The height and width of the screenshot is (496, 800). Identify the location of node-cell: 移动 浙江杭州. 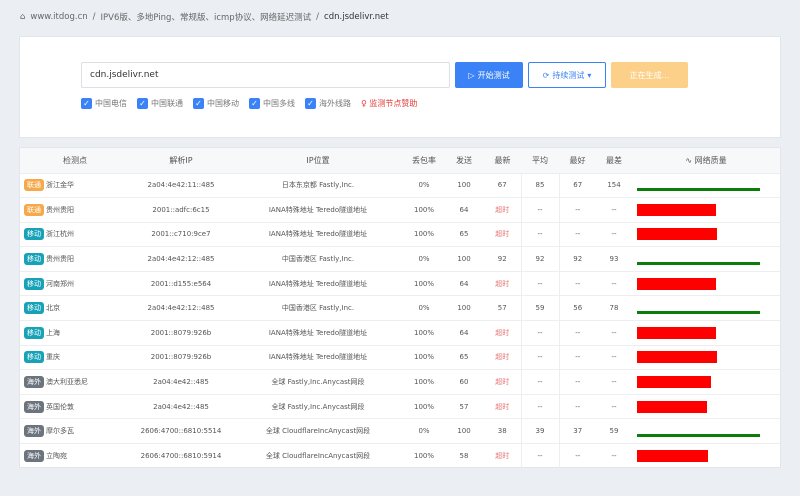
(75, 234).